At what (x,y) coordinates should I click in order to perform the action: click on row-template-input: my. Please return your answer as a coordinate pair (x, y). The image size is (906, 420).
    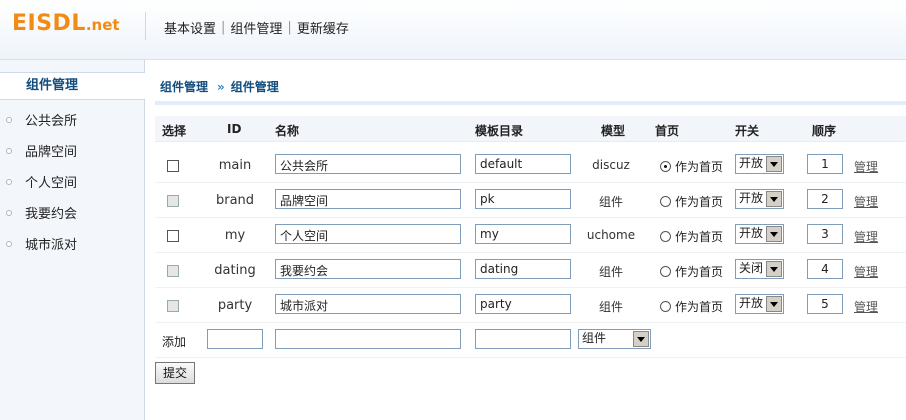
    Looking at the image, I should click on (523, 234).